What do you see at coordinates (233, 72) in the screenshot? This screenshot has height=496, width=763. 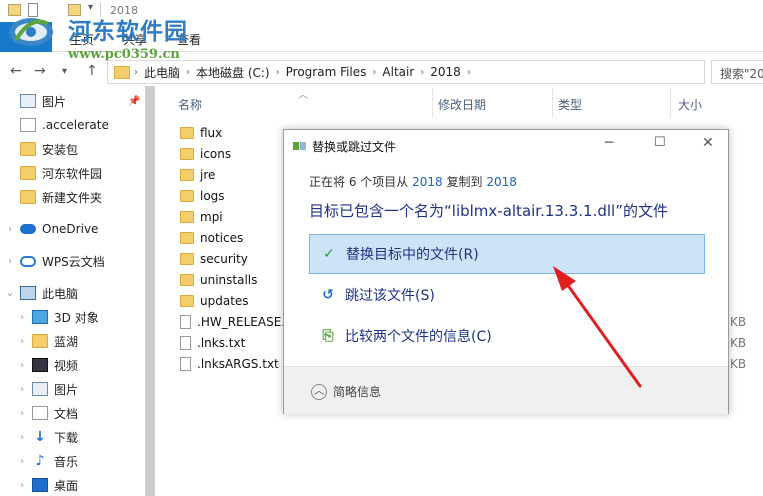 I see `crumb-local-disk: 本地磁盘 (C:)` at bounding box center [233, 72].